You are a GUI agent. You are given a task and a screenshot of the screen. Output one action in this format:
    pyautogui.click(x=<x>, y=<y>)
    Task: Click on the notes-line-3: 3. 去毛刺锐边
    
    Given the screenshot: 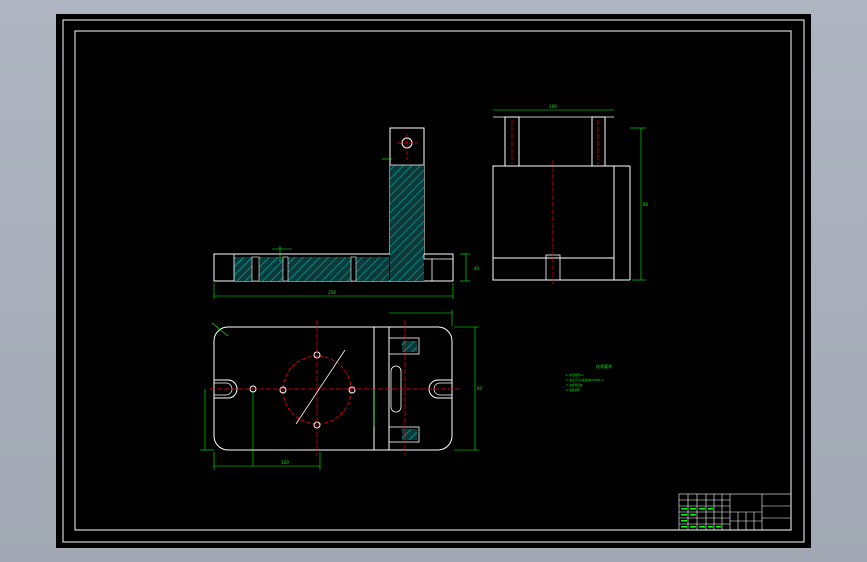 What is the action you would take?
    pyautogui.click(x=574, y=385)
    